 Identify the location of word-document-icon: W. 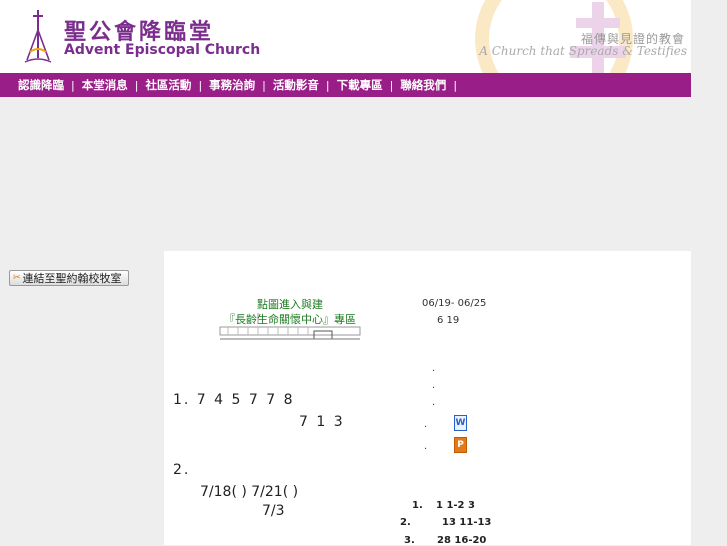
(460, 423).